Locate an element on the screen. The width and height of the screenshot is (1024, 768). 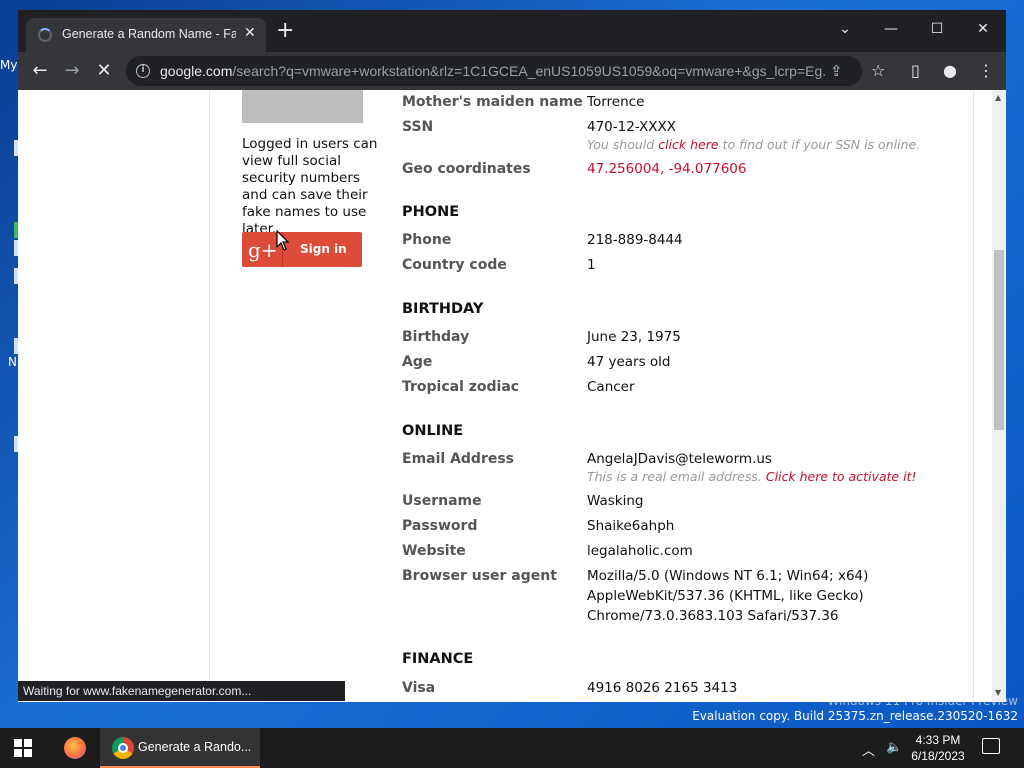
birthday-value: June 23, 1975 is located at coordinates (634, 337).